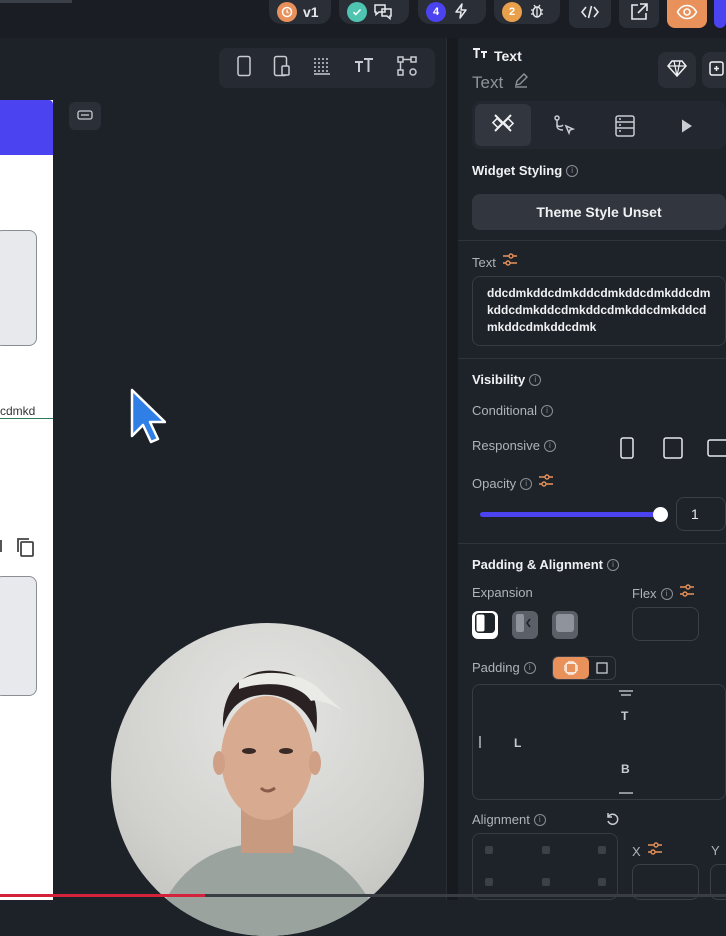  Describe the element at coordinates (452, 12) in the screenshot. I see `tasks-button: 4` at that location.